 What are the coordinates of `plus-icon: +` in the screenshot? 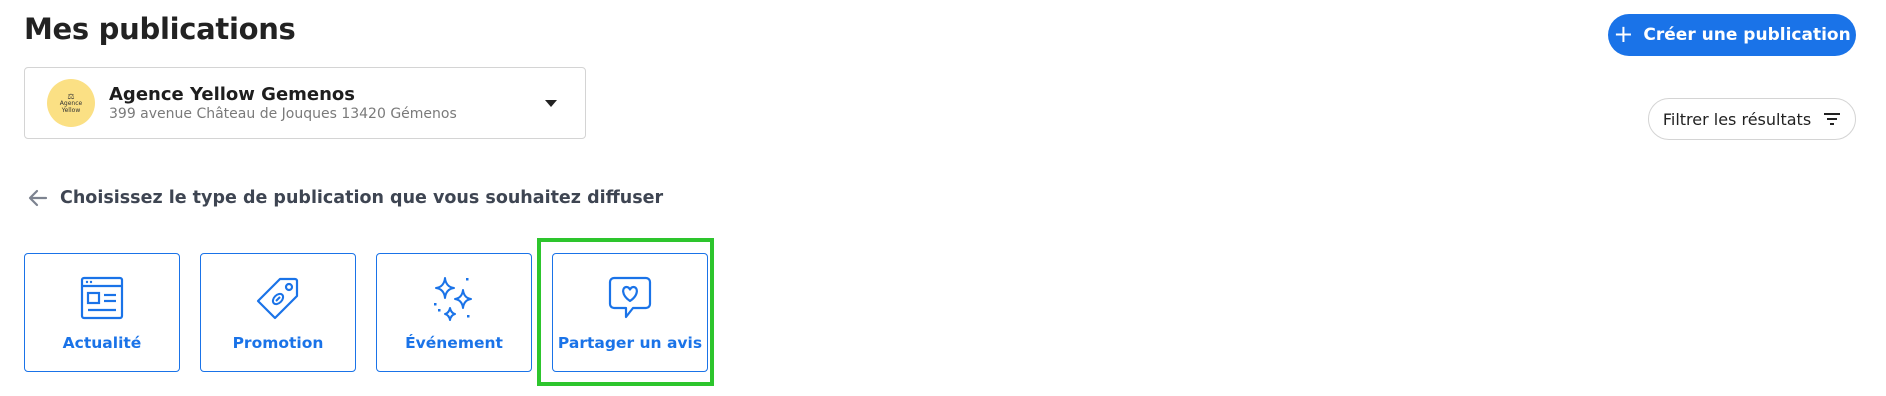 It's located at (1623, 34).